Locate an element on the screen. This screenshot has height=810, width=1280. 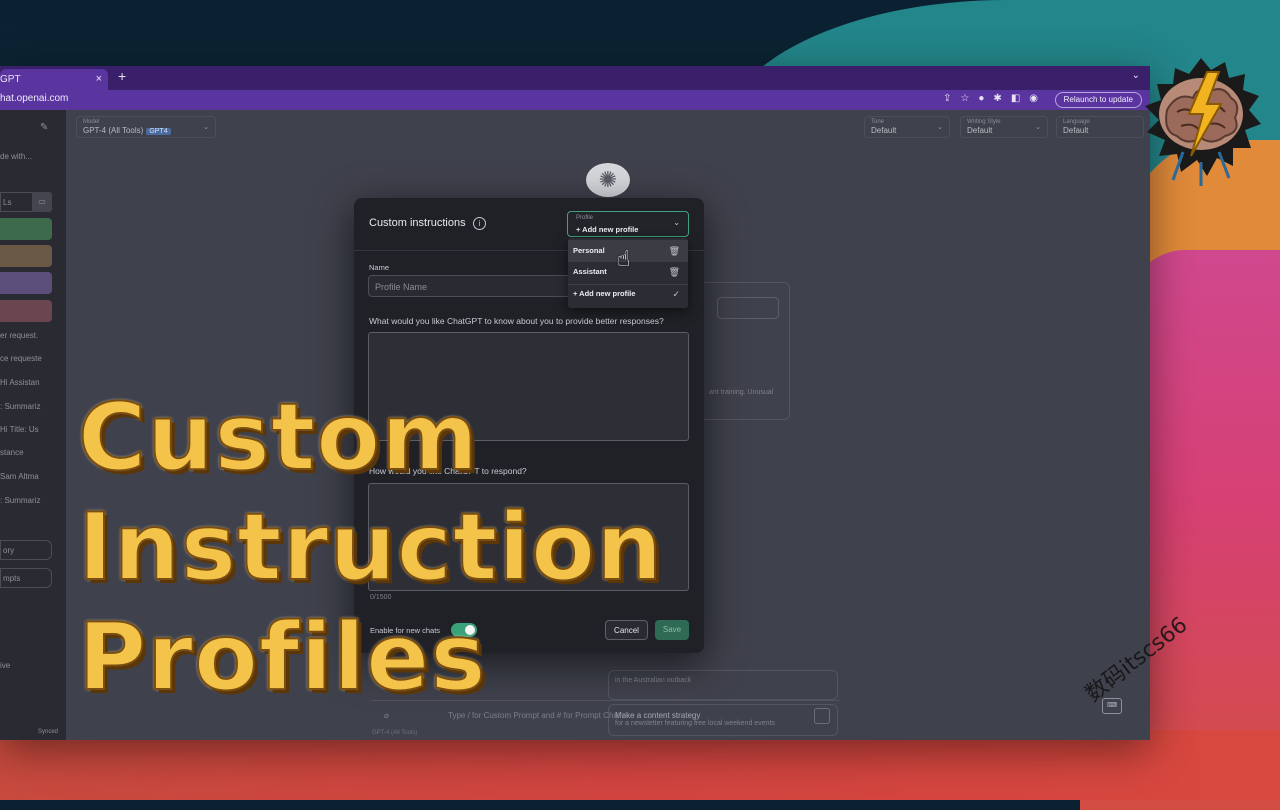
folder-red is located at coordinates (26, 311).